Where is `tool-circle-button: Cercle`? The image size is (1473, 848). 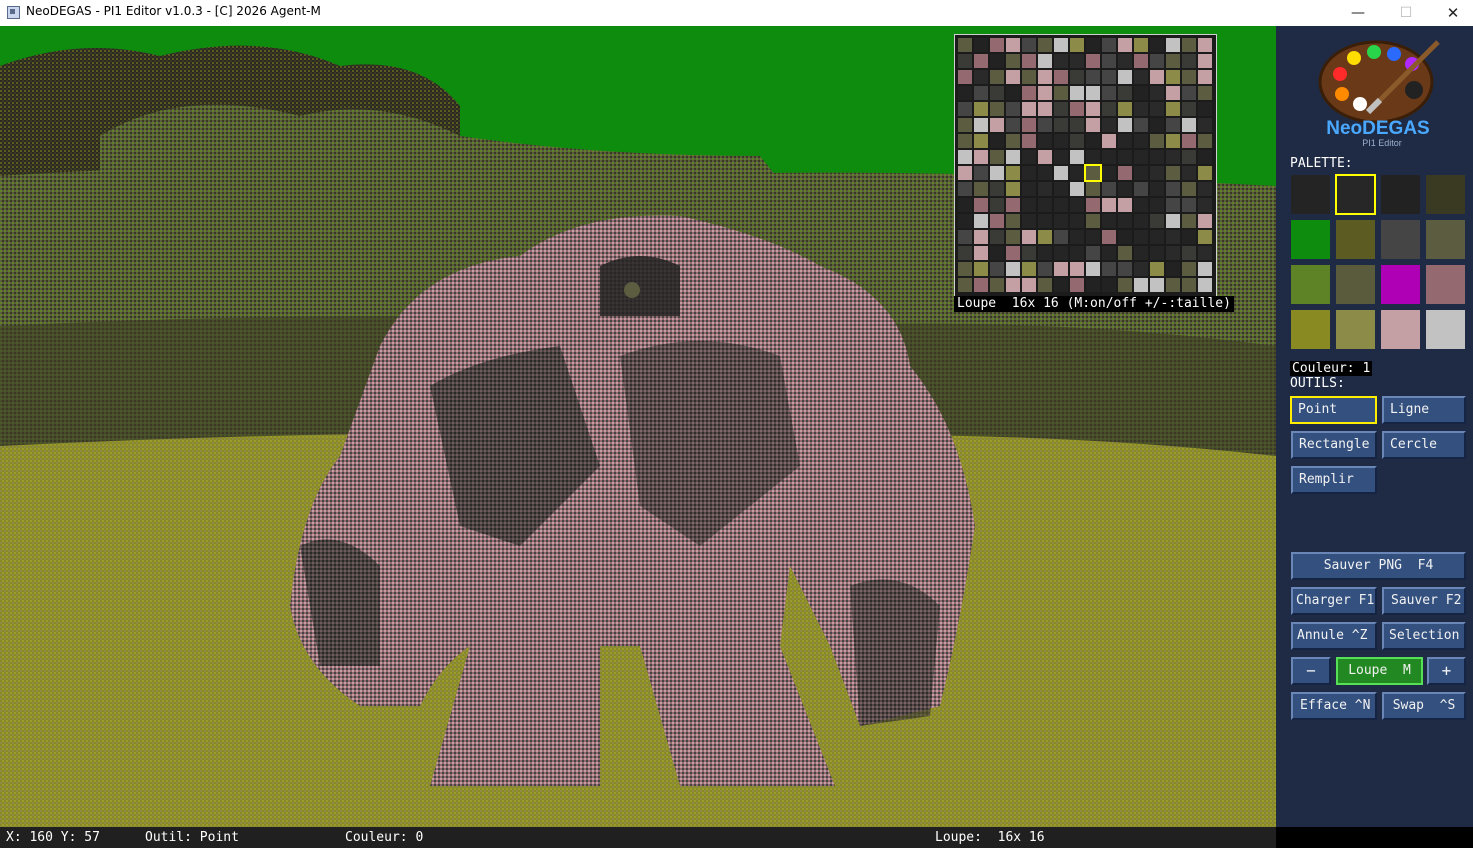
tool-circle-button: Cercle is located at coordinates (1424, 445).